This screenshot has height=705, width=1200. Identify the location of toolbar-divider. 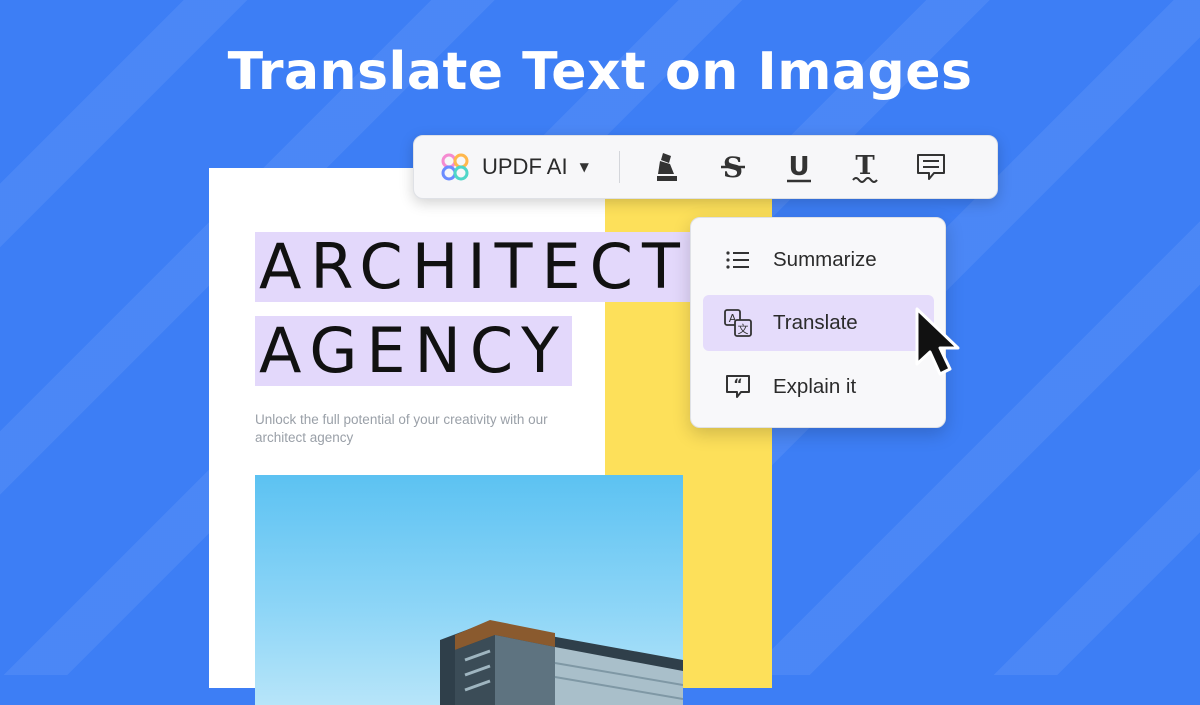
(619, 167).